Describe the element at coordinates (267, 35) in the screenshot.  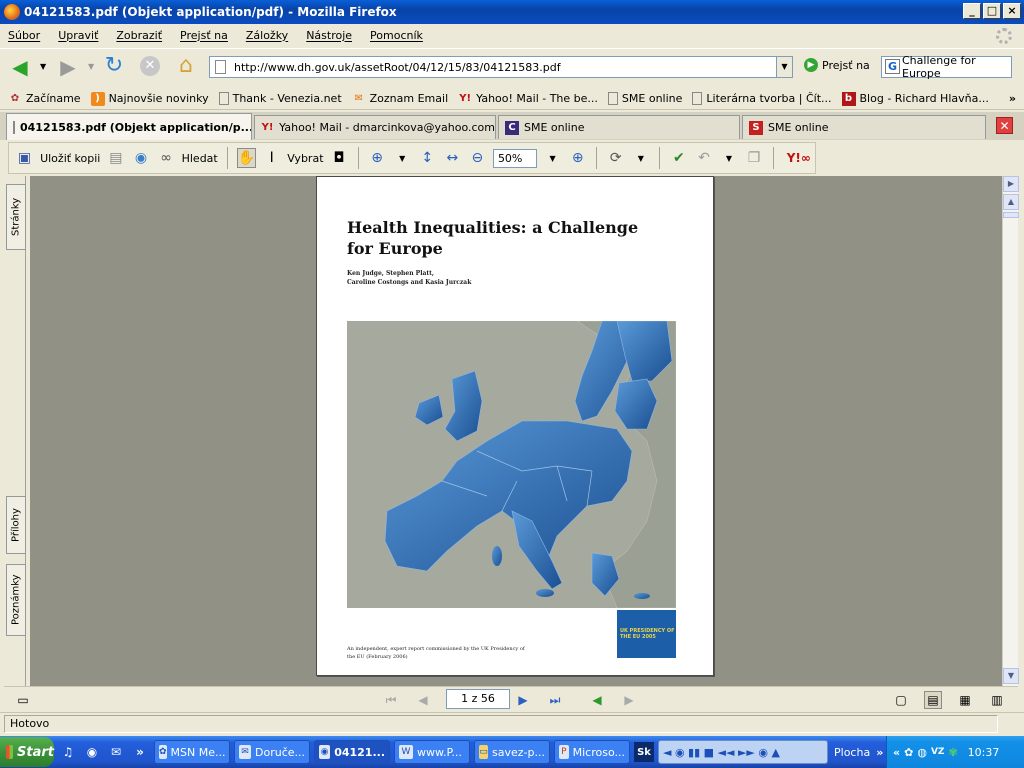
I see `menu-bookmarks: Záložky` at that location.